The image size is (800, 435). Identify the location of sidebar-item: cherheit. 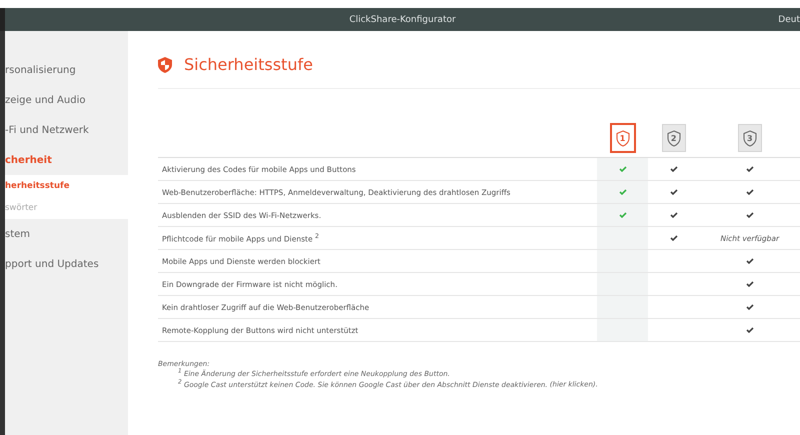
(66, 160).